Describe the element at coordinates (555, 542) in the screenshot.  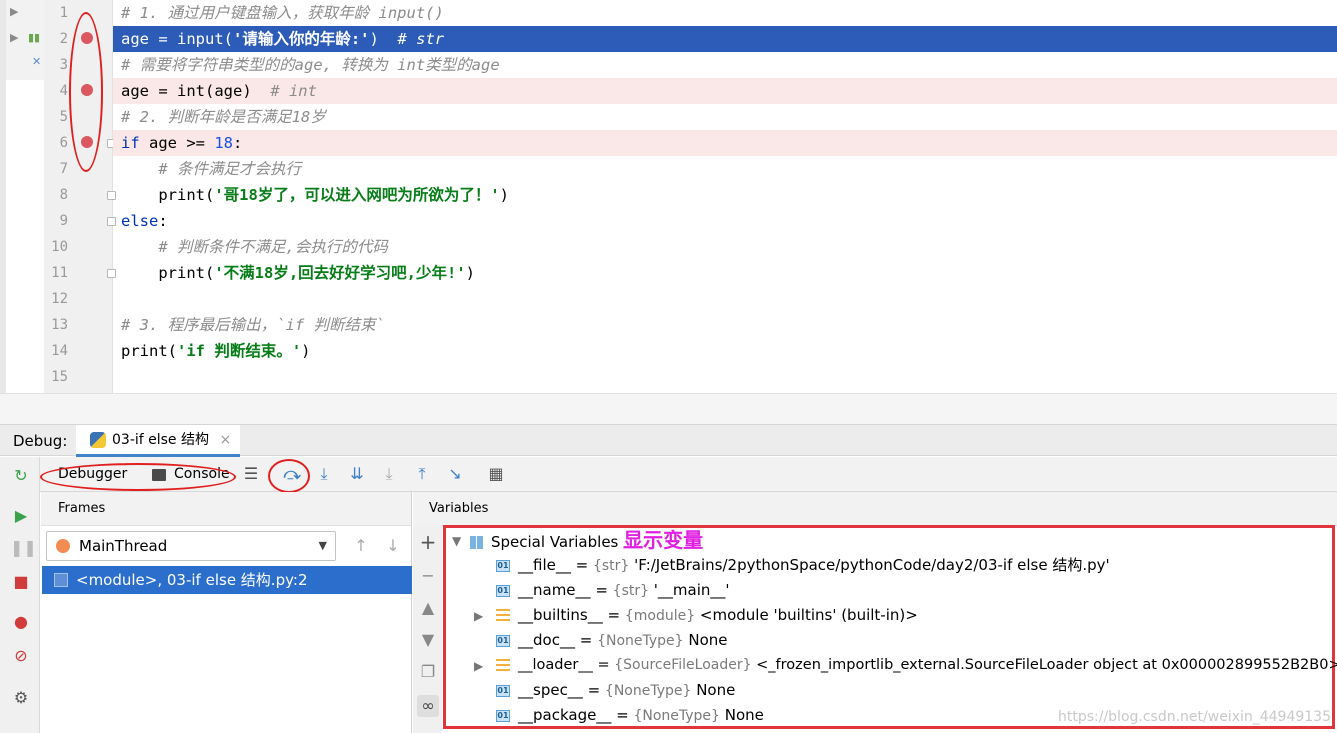
I see `group-label: Special Variables` at that location.